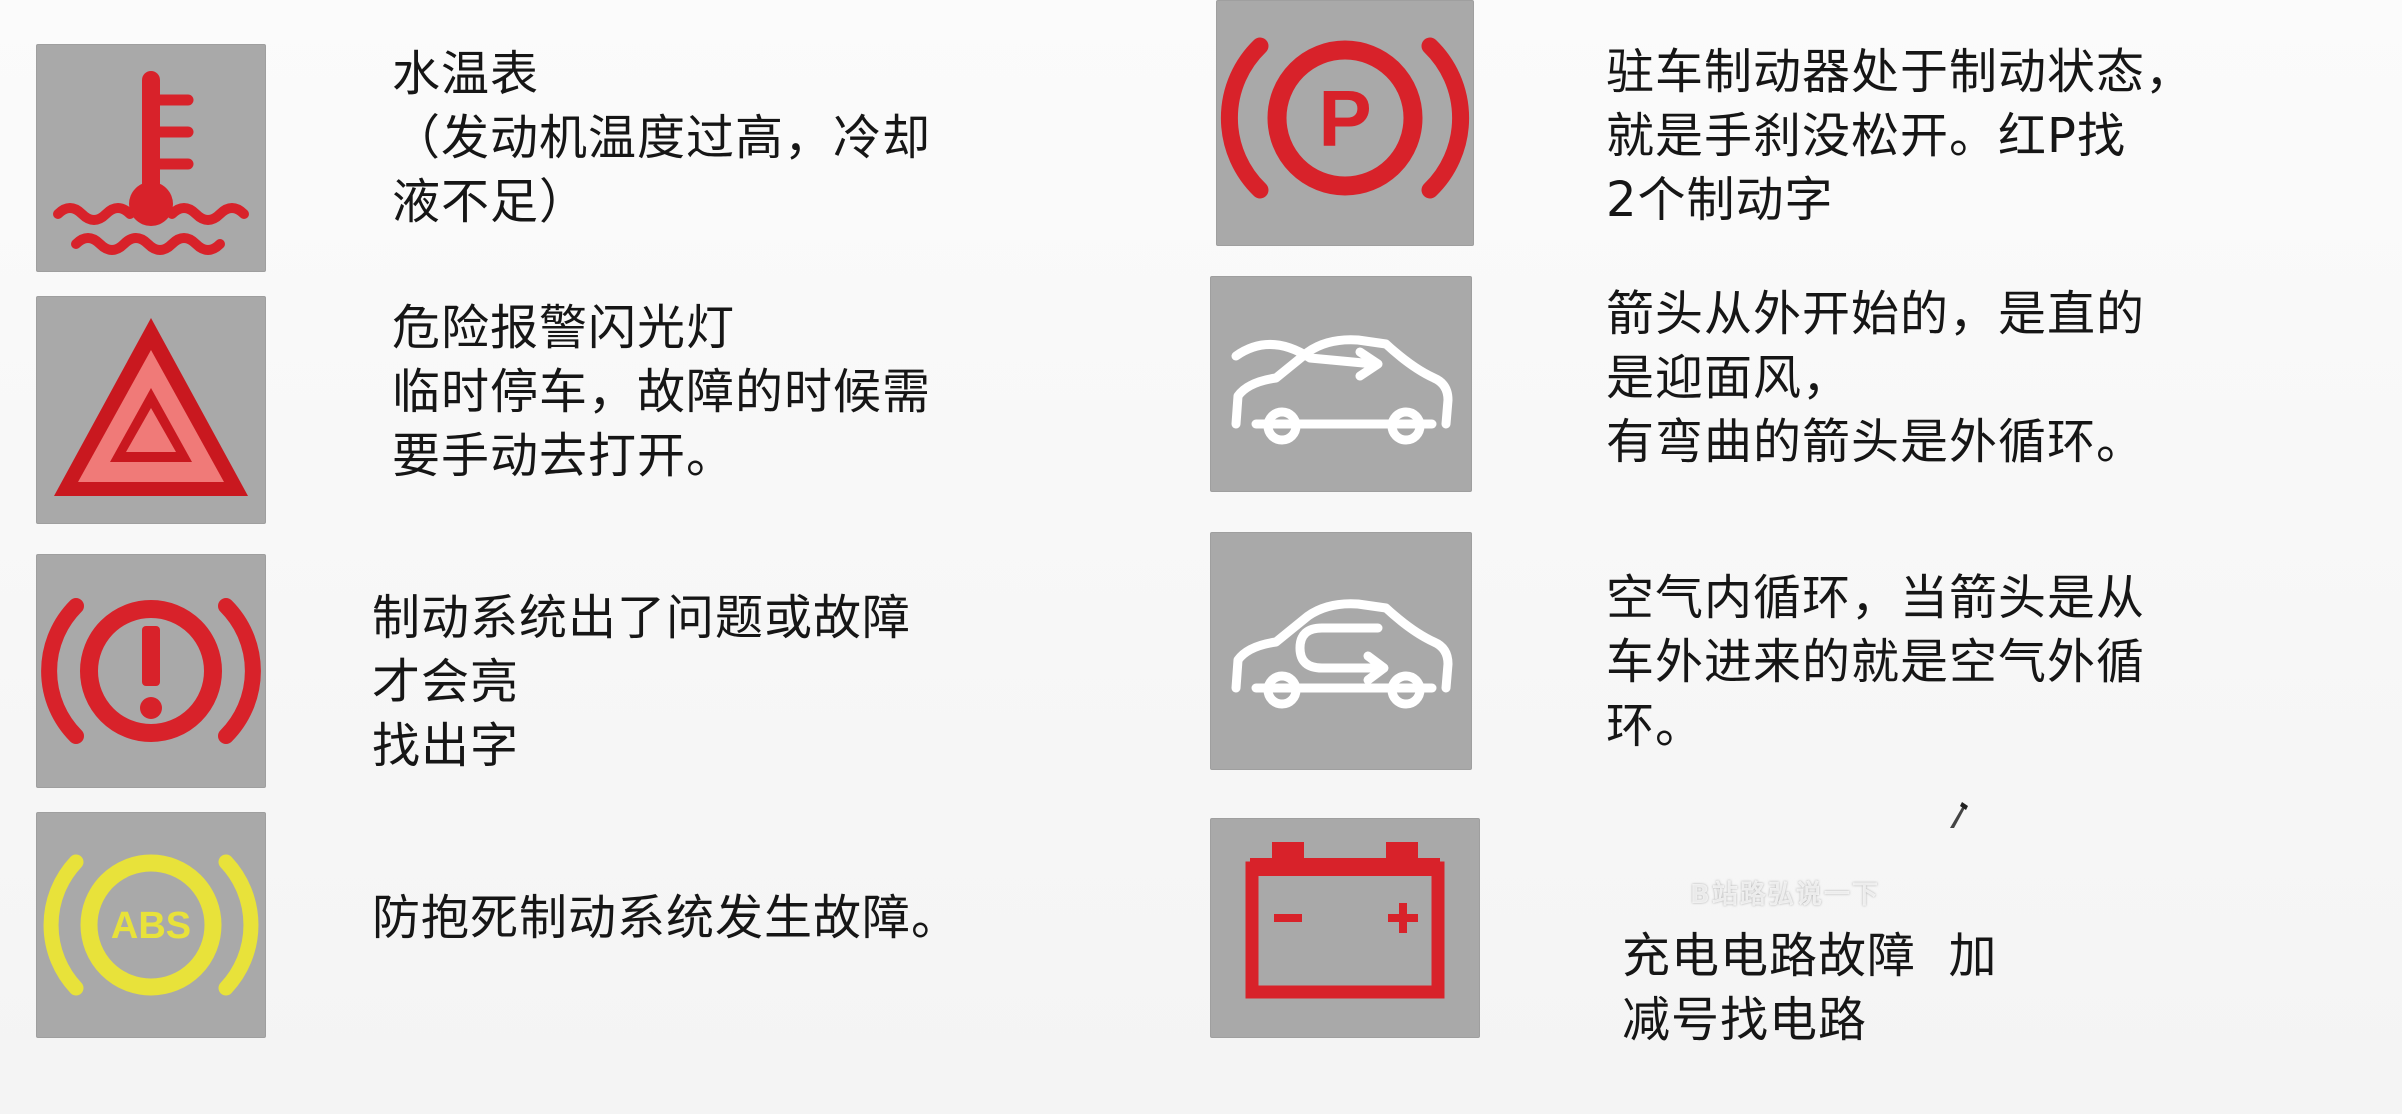 The image size is (2402, 1114). I want to click on description-line: （发动机温度过高，冷却, so click(662, 138).